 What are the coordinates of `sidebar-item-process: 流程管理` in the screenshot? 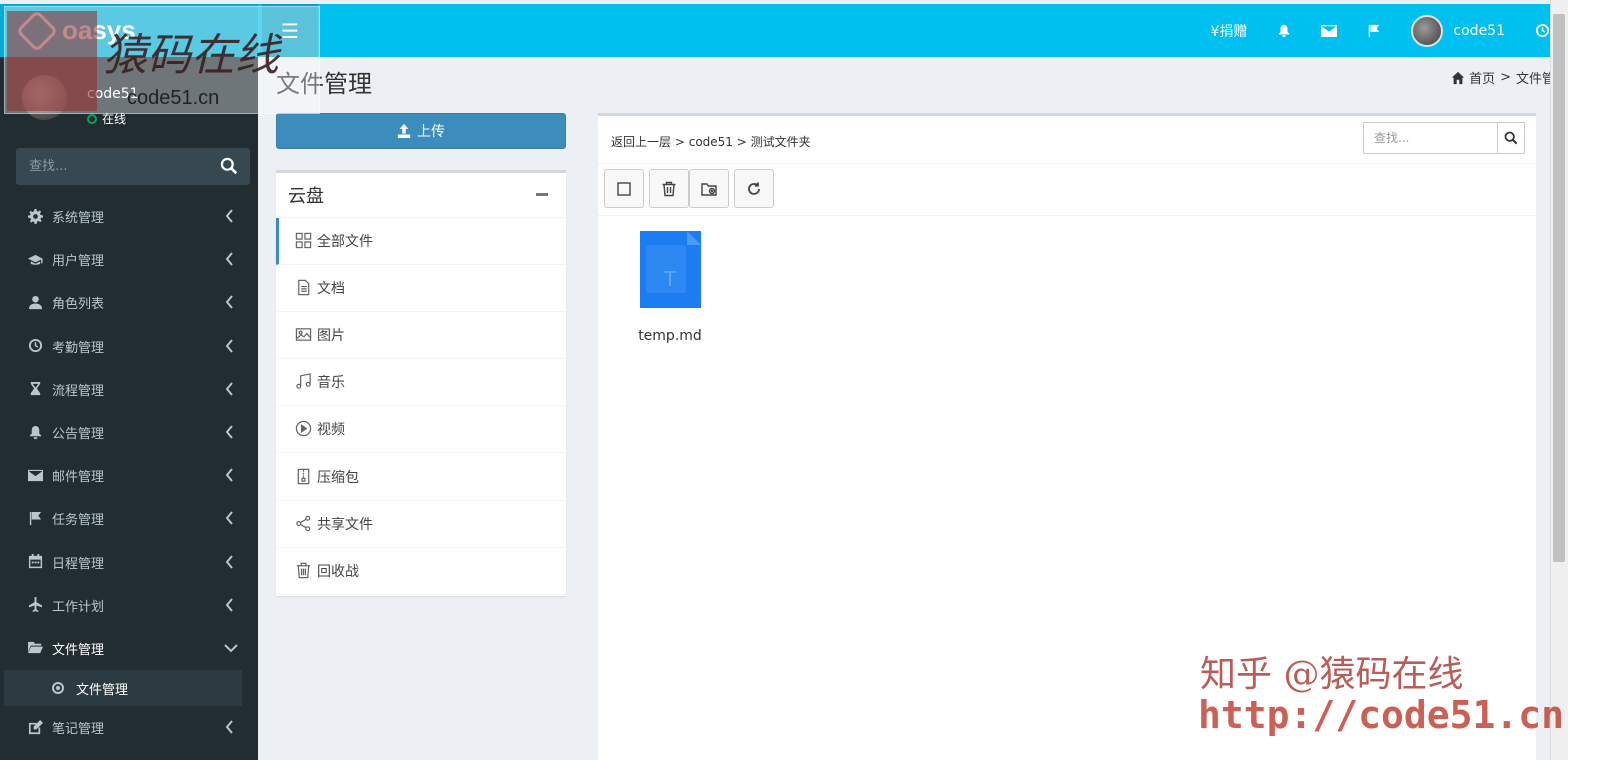 It's located at (129, 389).